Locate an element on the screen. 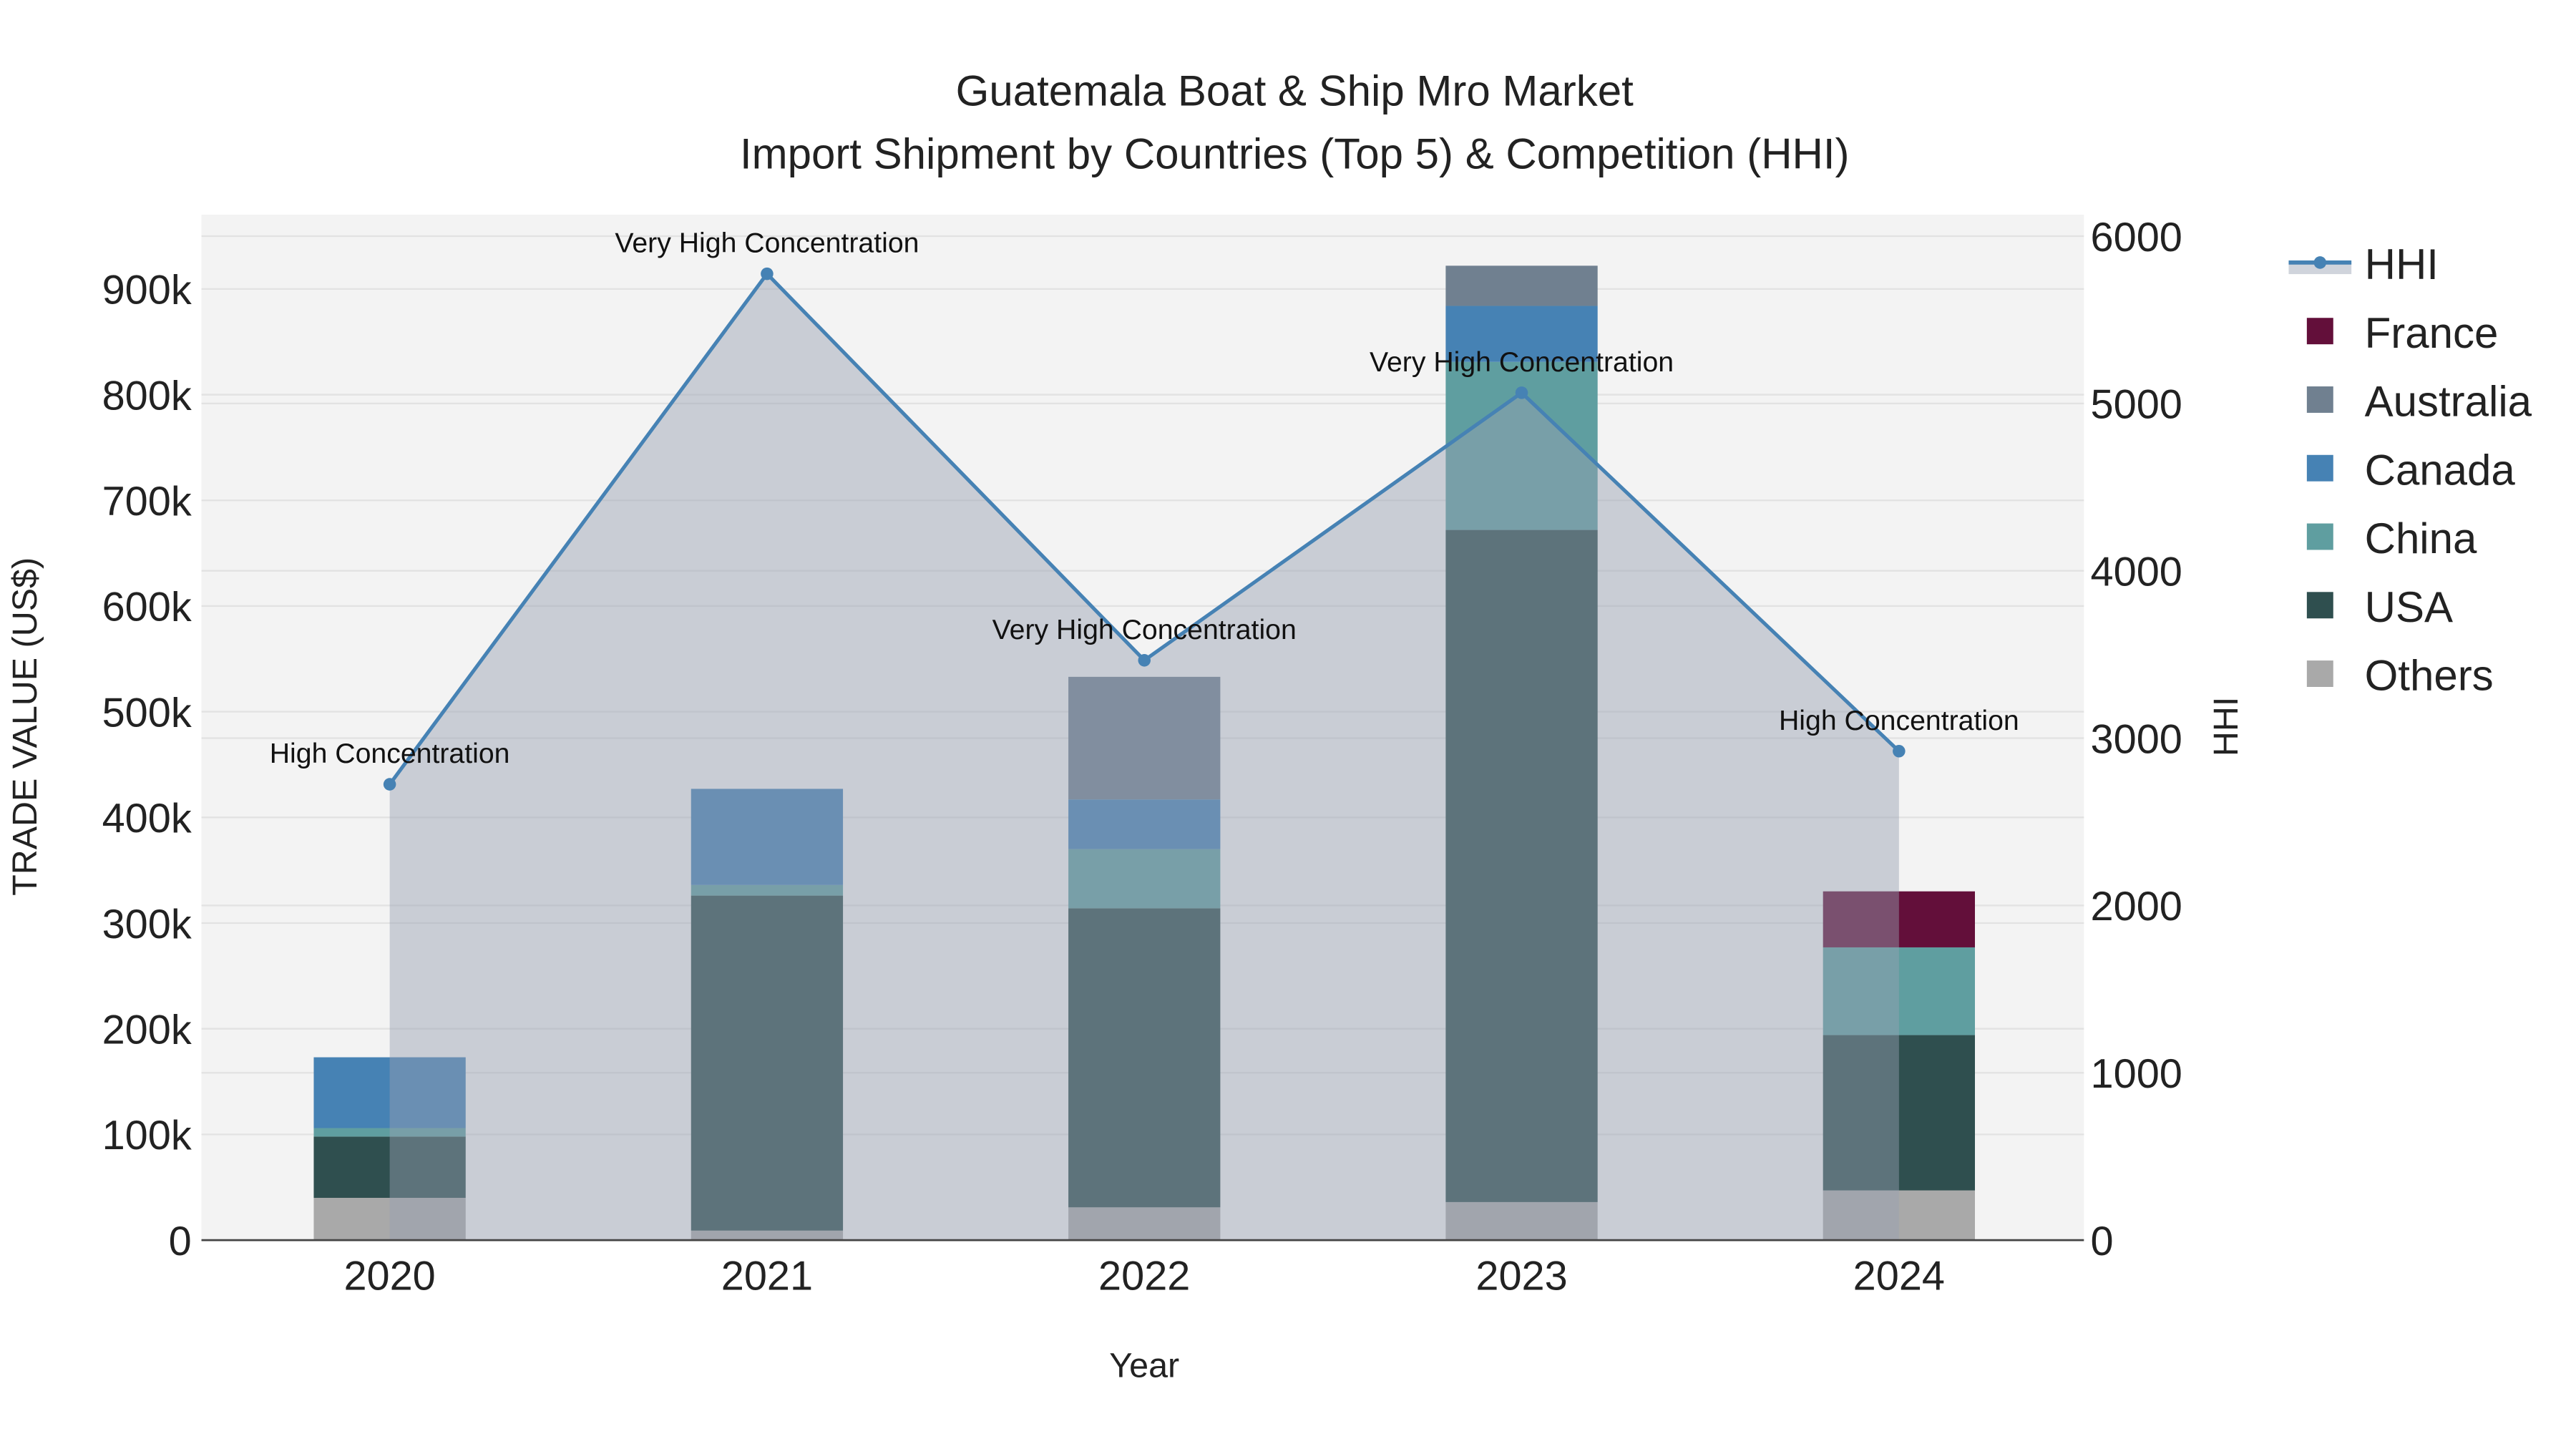 This screenshot has height=1449, width=2576. legend-label: HHI is located at coordinates (2402, 264).